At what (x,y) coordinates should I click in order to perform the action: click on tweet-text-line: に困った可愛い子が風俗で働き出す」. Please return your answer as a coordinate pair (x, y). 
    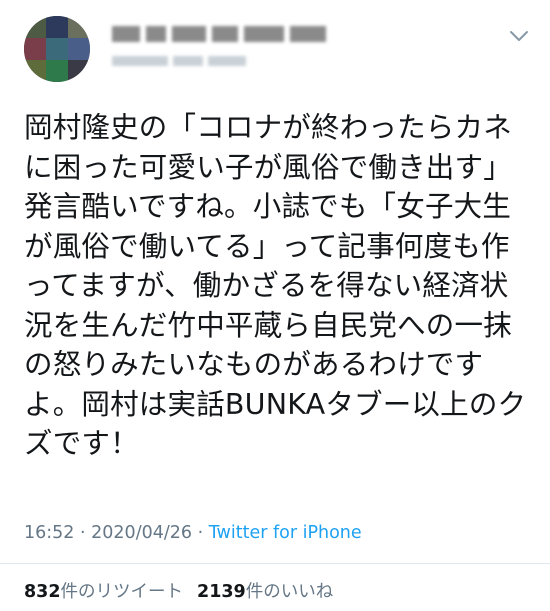
    Looking at the image, I should click on (268, 167).